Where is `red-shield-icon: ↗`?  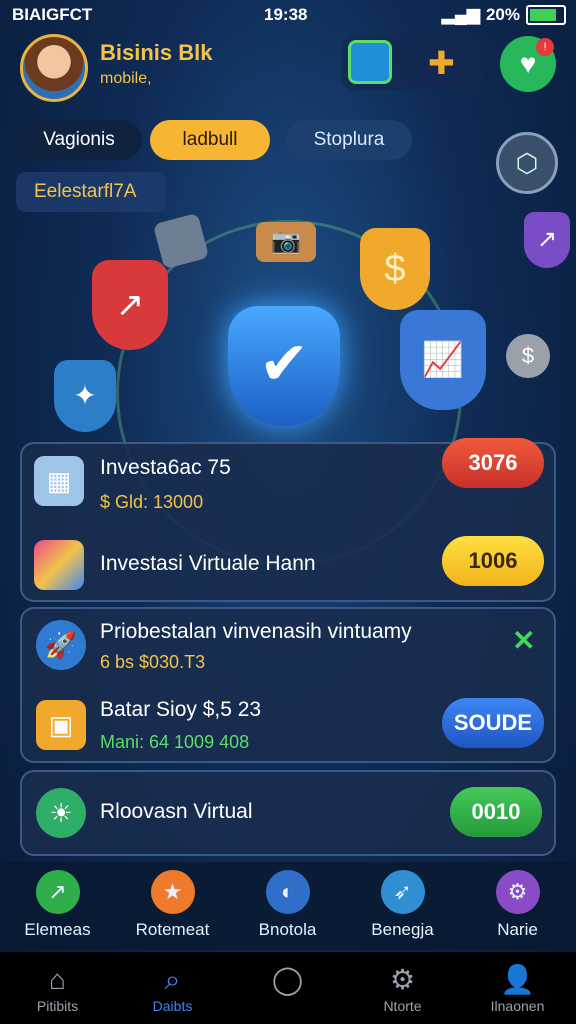 red-shield-icon: ↗ is located at coordinates (130, 305).